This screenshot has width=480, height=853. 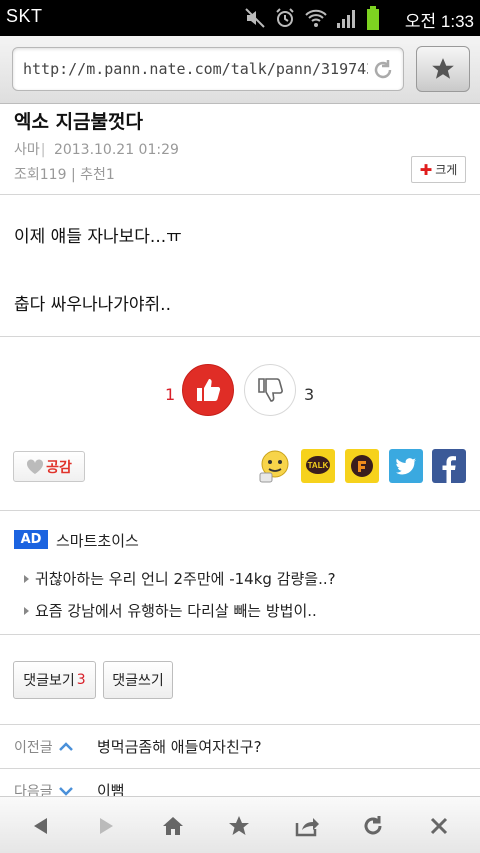 What do you see at coordinates (110, 175) in the screenshot?
I see `recommend-count: 1` at bounding box center [110, 175].